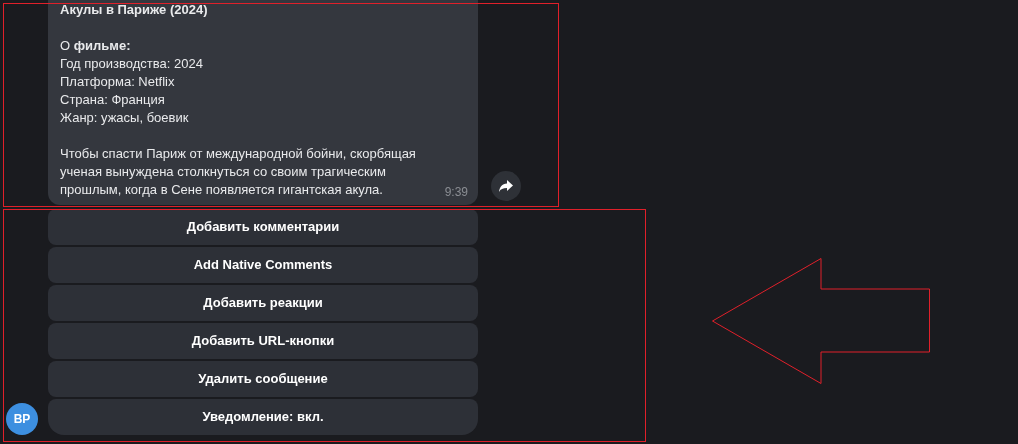 The image size is (1018, 444). I want to click on detail-line: Жанр: ужасы, боевик, so click(125, 118).